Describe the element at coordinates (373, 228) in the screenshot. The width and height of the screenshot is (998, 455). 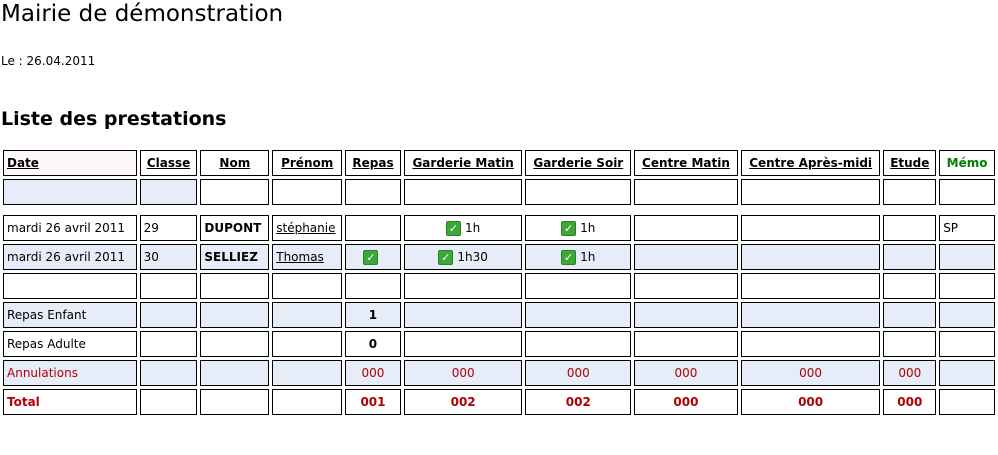
I see `repas-cell` at that location.